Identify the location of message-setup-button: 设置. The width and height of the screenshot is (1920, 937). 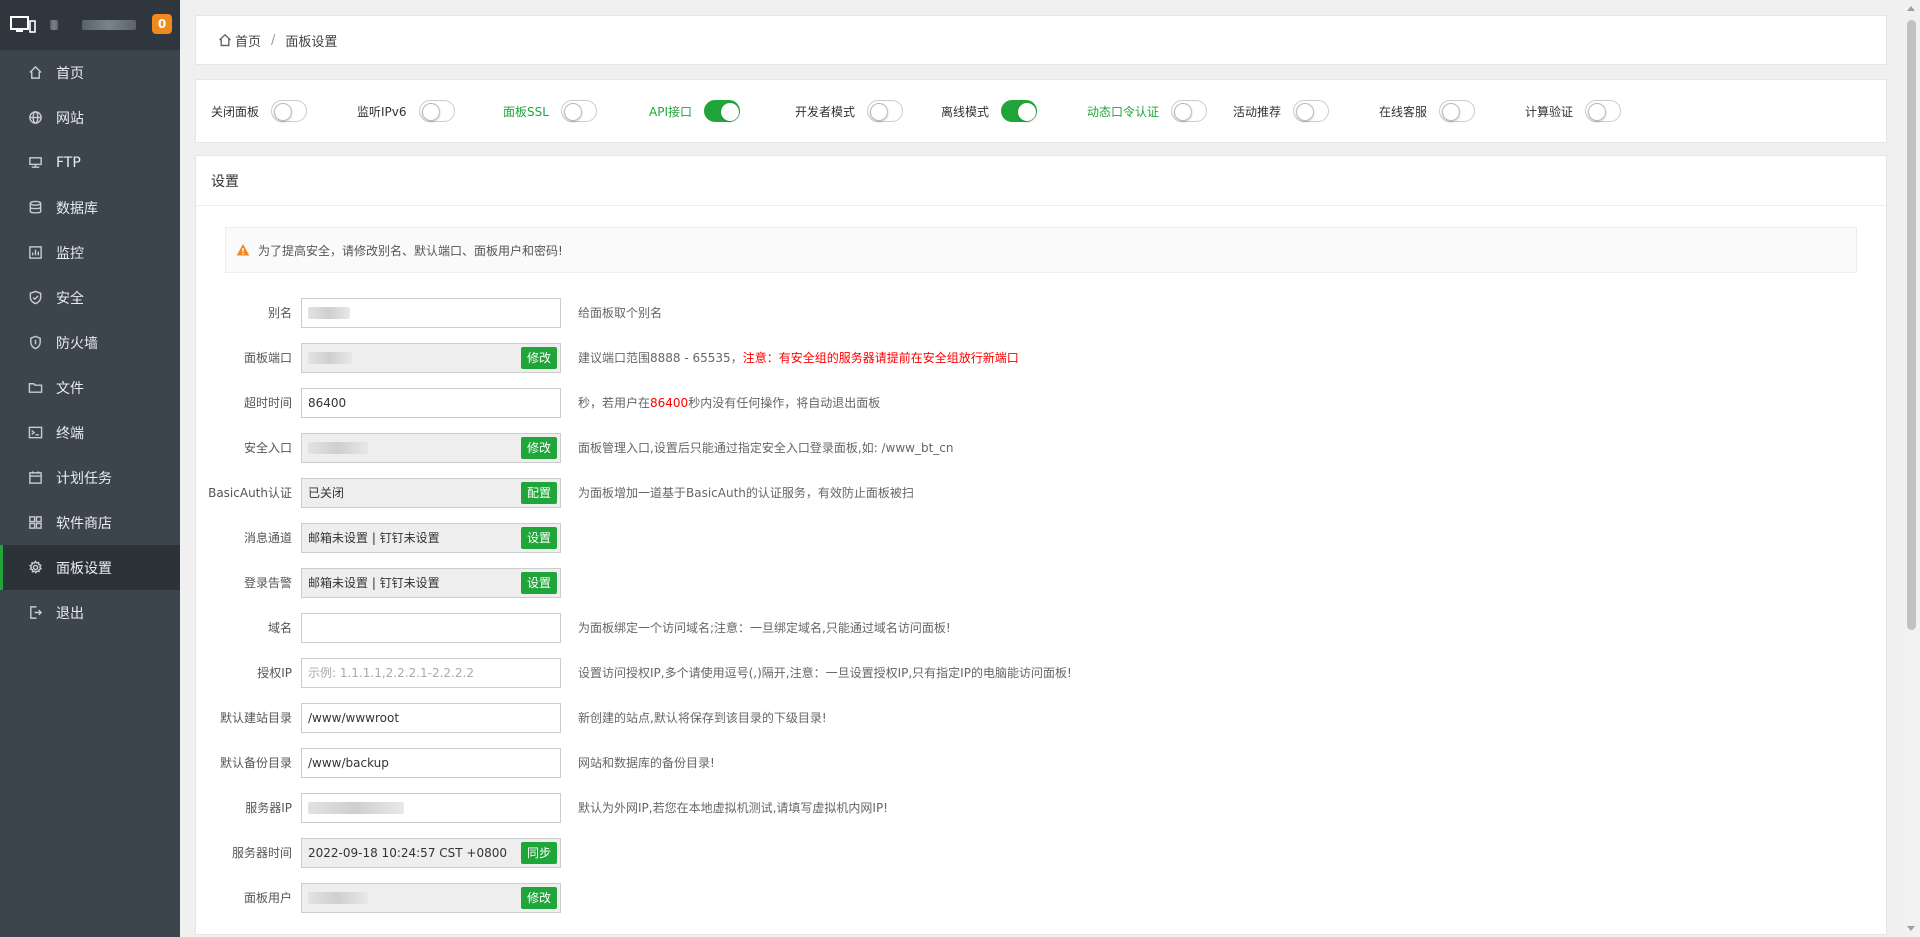
(538, 537).